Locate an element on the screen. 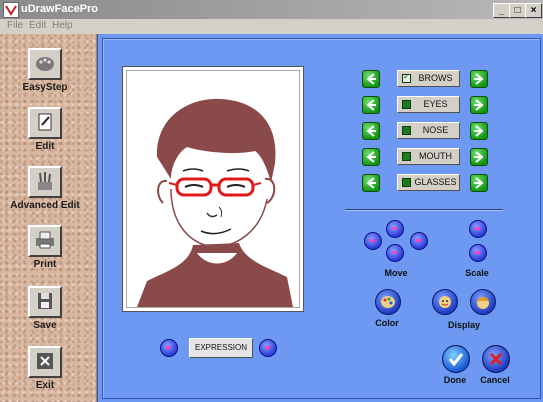 Image resolution: width=543 pixels, height=402 pixels. sidebar-label-exit: Exit is located at coordinates (45, 385).